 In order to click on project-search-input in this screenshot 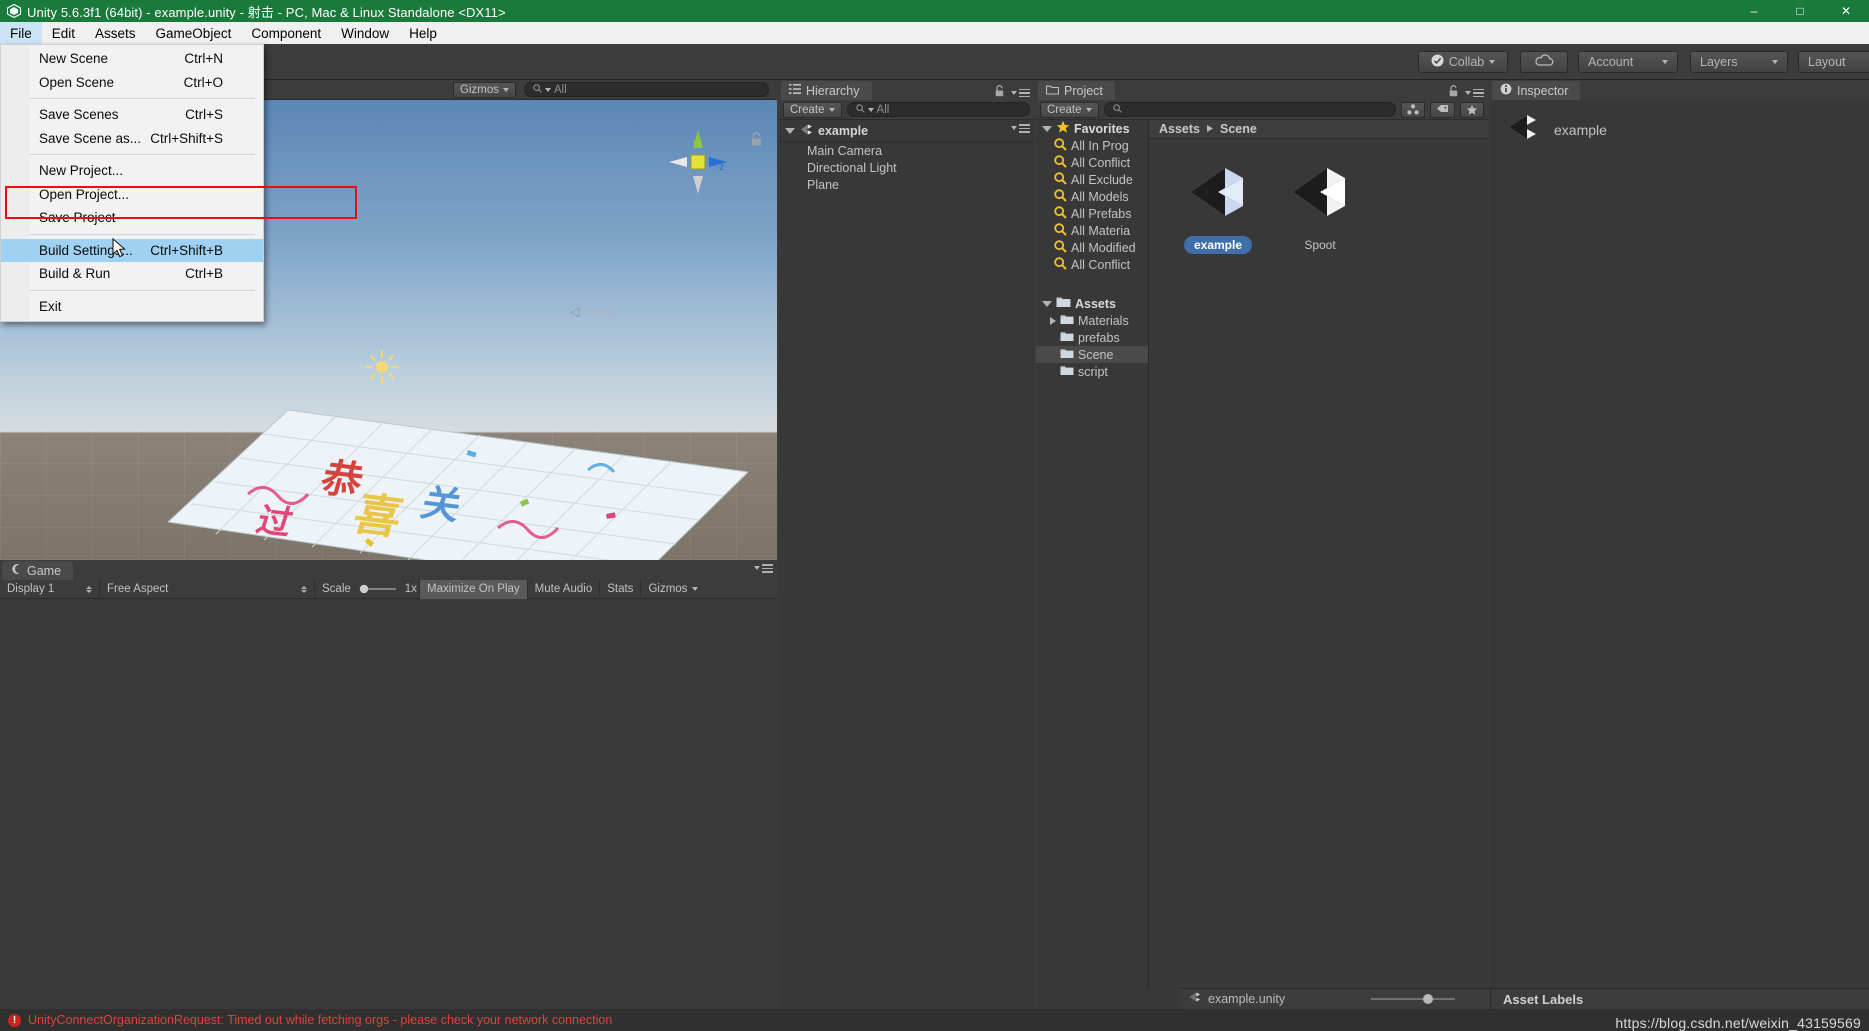, I will do `click(1249, 109)`.